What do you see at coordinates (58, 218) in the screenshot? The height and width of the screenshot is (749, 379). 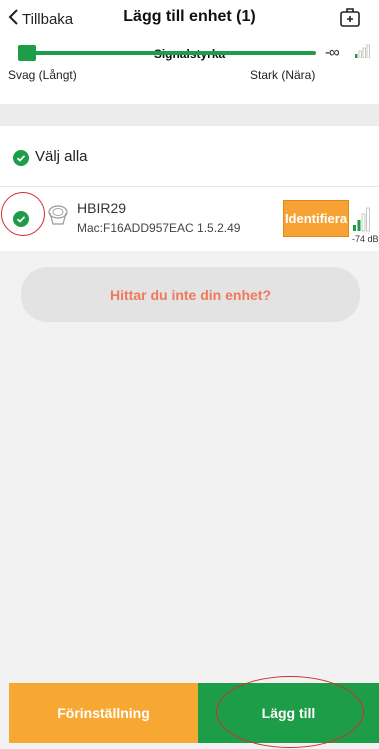 I see `device-sensor-icon` at bounding box center [58, 218].